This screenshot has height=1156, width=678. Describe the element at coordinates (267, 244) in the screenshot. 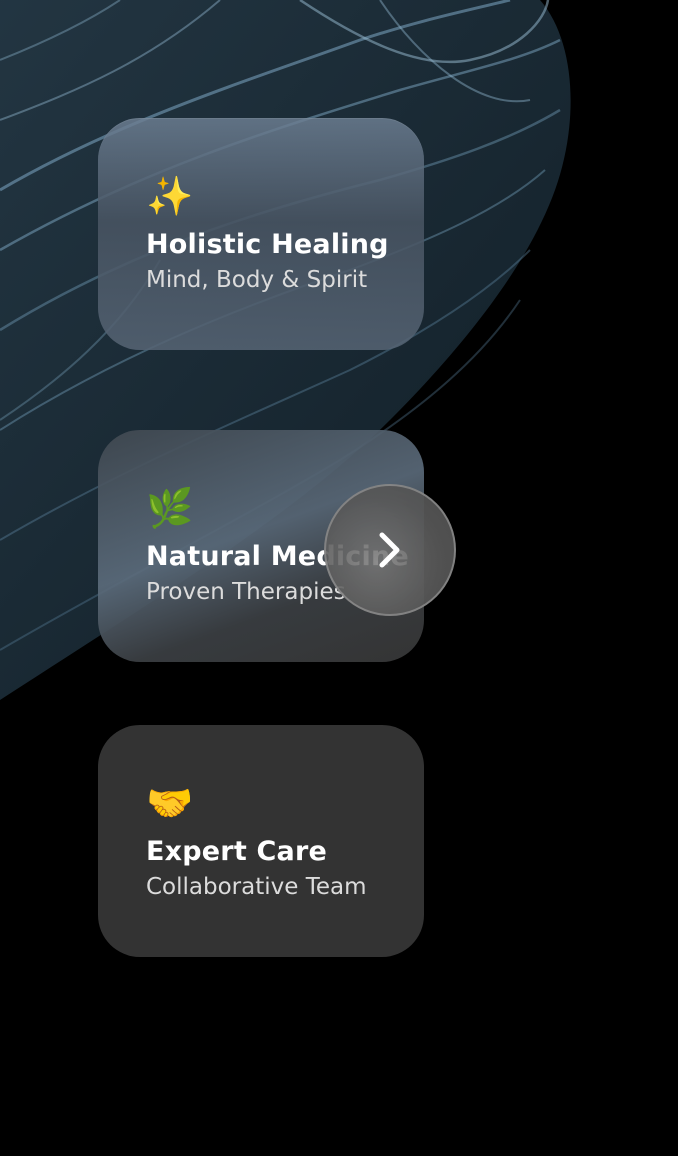

I see `card-title: Holistic Healing` at that location.